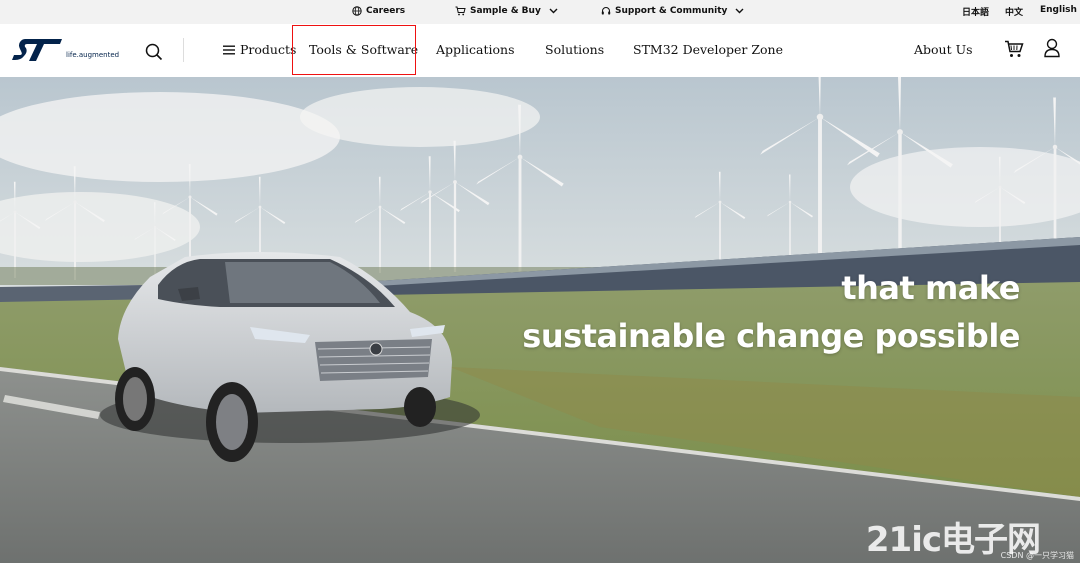 Image resolution: width=1080 pixels, height=563 pixels. Describe the element at coordinates (1058, 10) in the screenshot. I see `lang-english: English` at that location.